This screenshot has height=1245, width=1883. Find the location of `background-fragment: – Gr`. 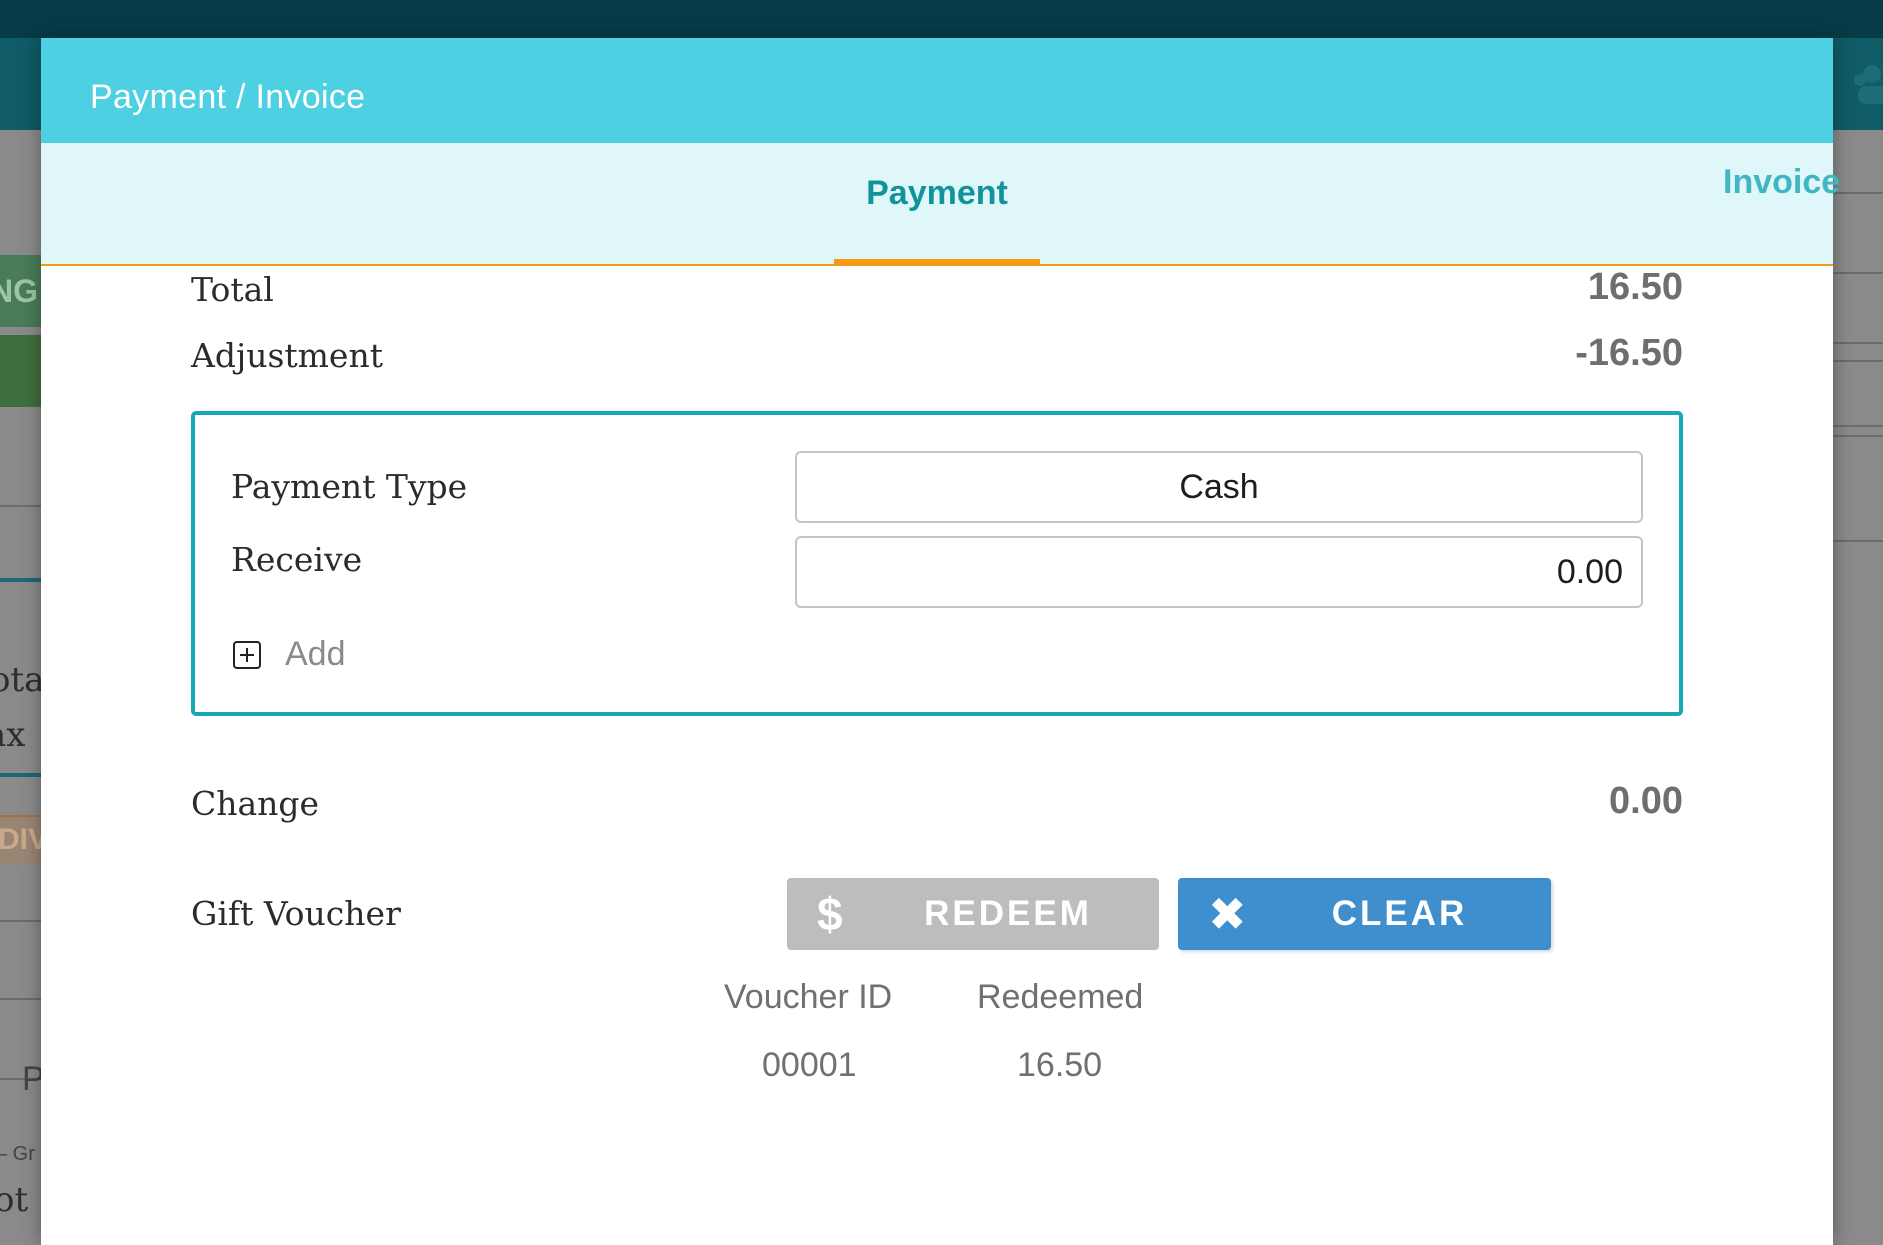

background-fragment: – Gr is located at coordinates (17, 1154).